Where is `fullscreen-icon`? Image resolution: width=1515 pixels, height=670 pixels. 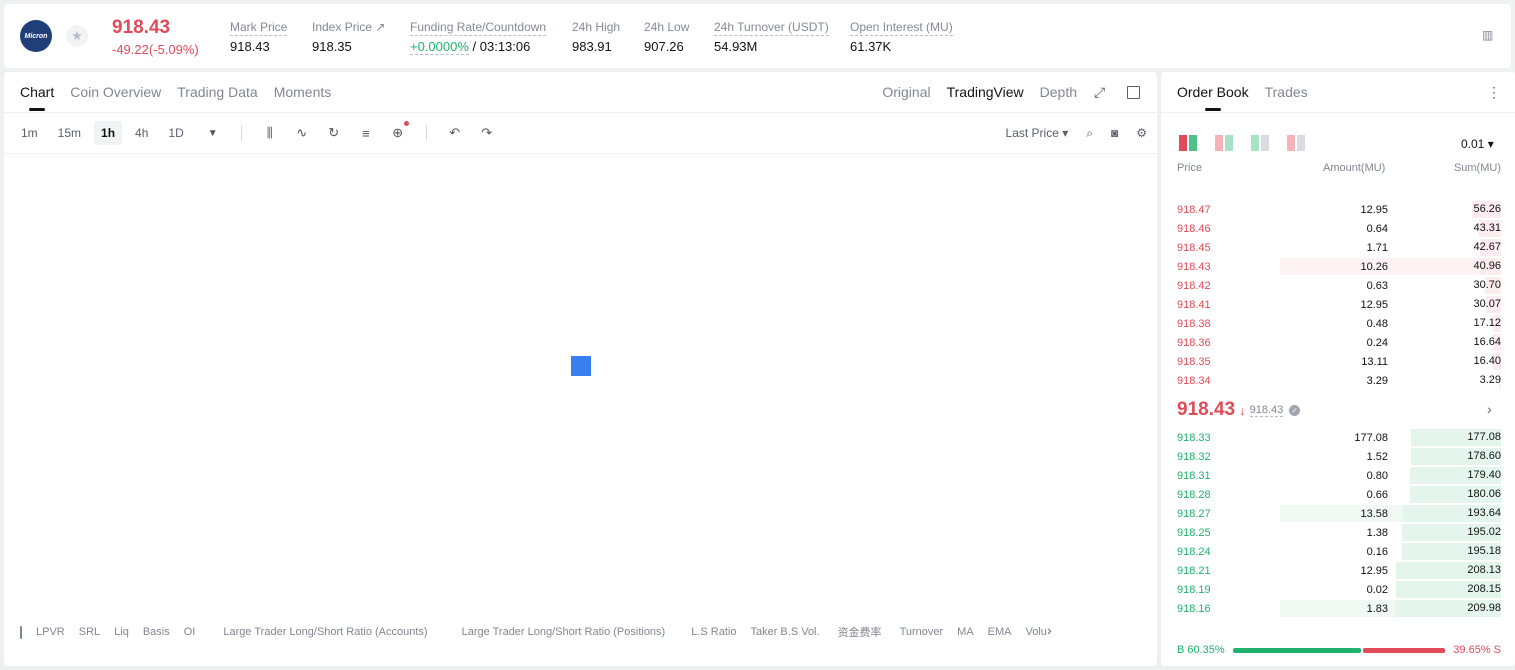
fullscreen-icon is located at coordinates (1133, 92).